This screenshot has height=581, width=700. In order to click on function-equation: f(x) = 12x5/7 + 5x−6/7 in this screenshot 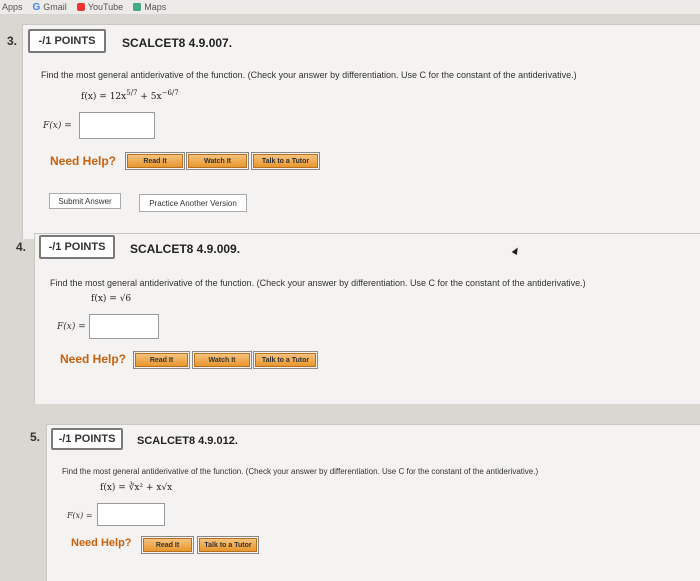, I will do `click(130, 95)`.